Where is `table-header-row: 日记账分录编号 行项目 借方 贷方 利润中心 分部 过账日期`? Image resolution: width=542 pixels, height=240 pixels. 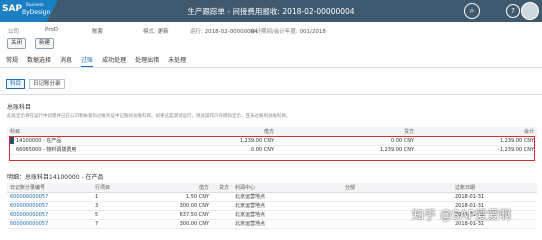
table-header-row: 日记账分录编号 行项目 借方 贷方 利润中心 分部 过账日期 is located at coordinates (272, 188).